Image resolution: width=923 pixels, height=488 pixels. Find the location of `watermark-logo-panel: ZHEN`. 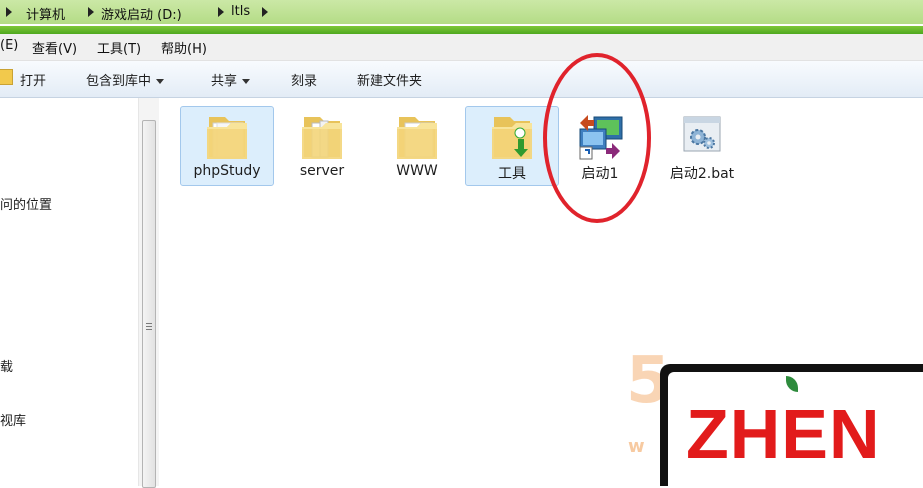

watermark-logo-panel: ZHEN is located at coordinates (795, 429).